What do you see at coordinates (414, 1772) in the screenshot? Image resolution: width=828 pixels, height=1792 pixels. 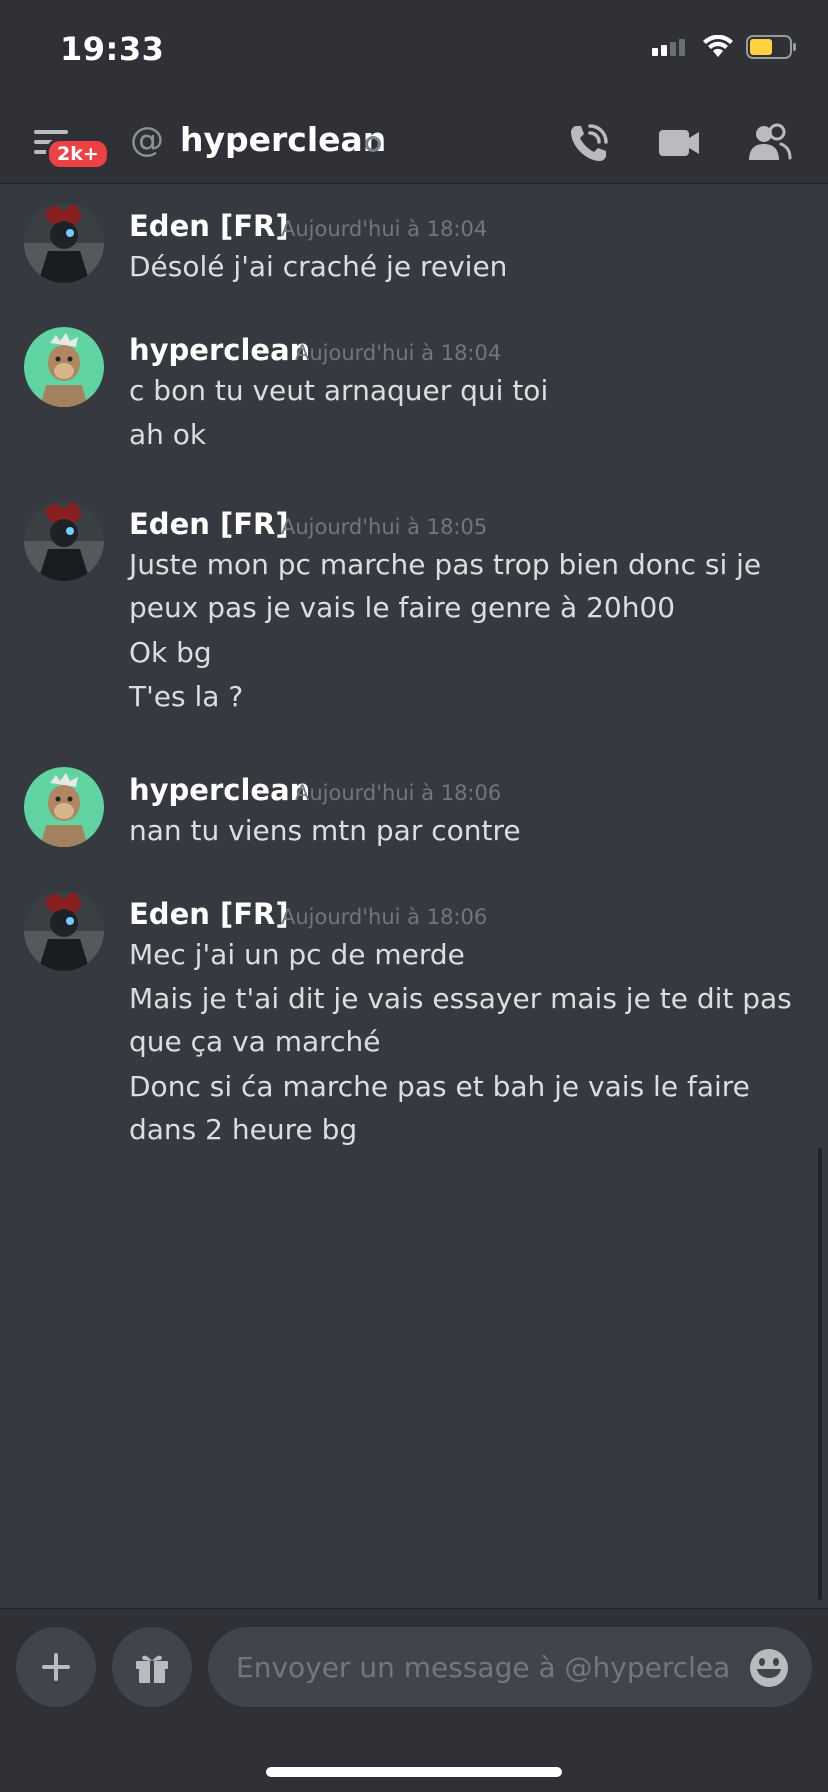 I see `home-indicator` at bounding box center [414, 1772].